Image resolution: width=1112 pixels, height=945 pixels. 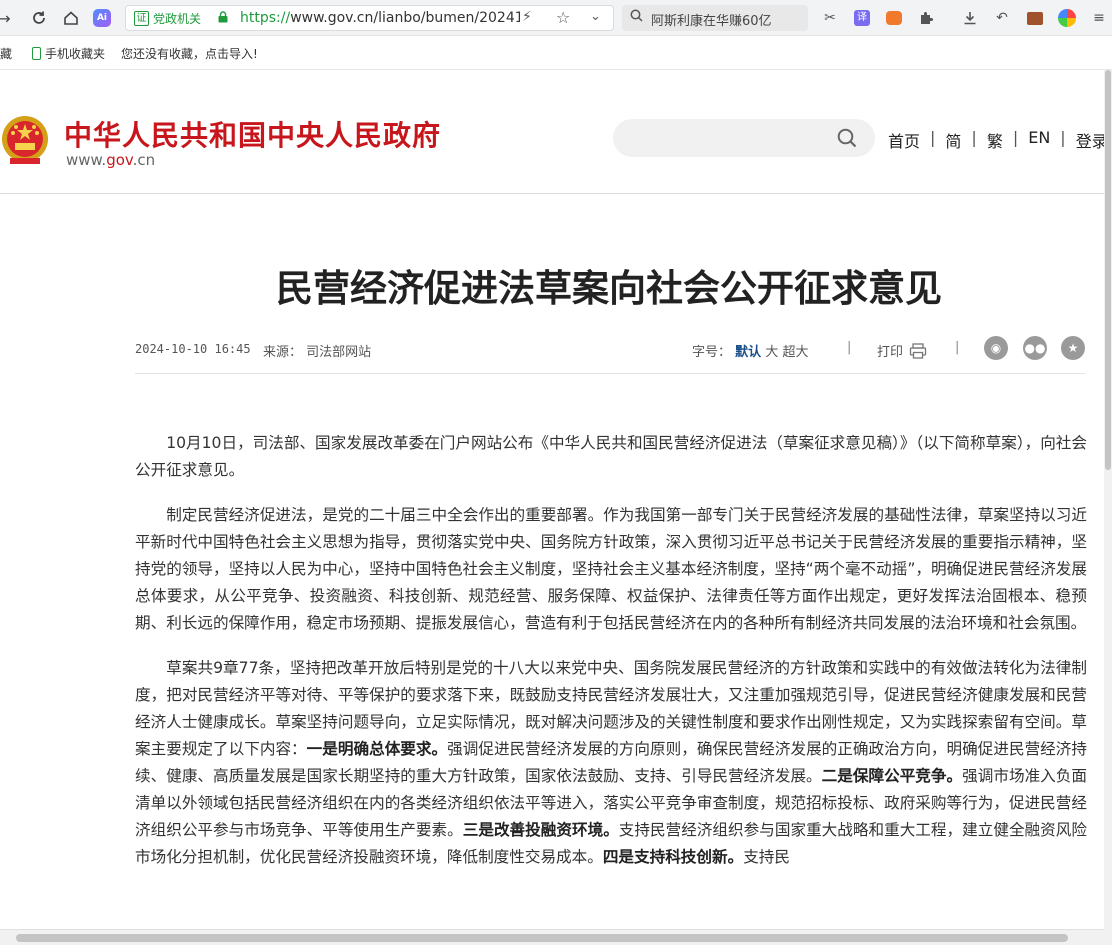 I want to click on extensions-puzzle-icon, so click(x=926, y=18).